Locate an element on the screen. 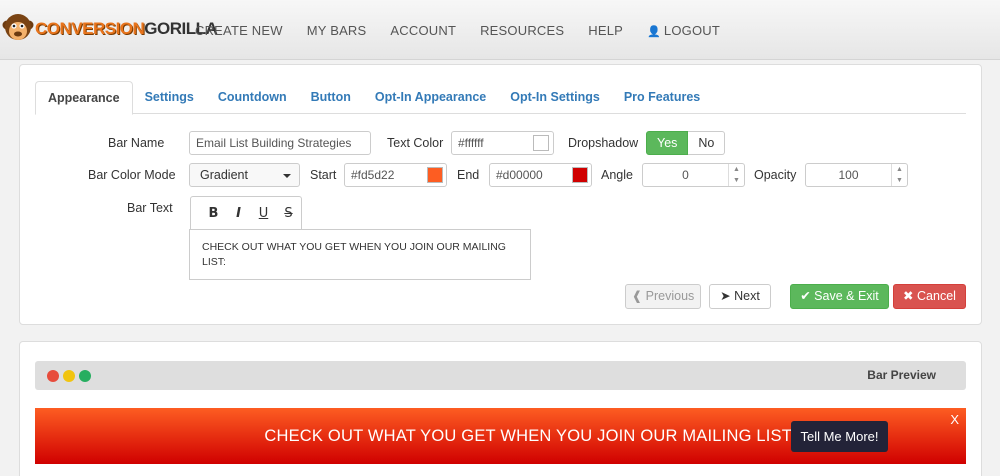  end-label: End is located at coordinates (468, 175).